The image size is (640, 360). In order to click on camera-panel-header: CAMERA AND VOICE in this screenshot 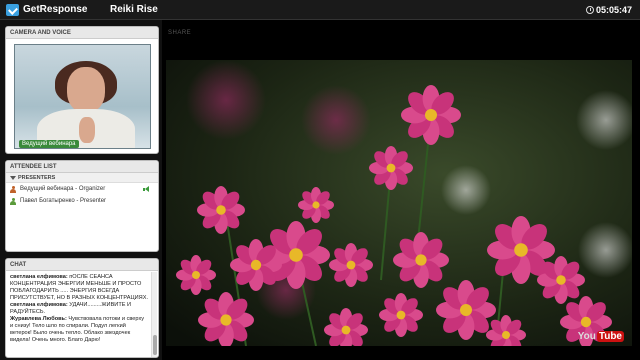, I will do `click(82, 33)`.